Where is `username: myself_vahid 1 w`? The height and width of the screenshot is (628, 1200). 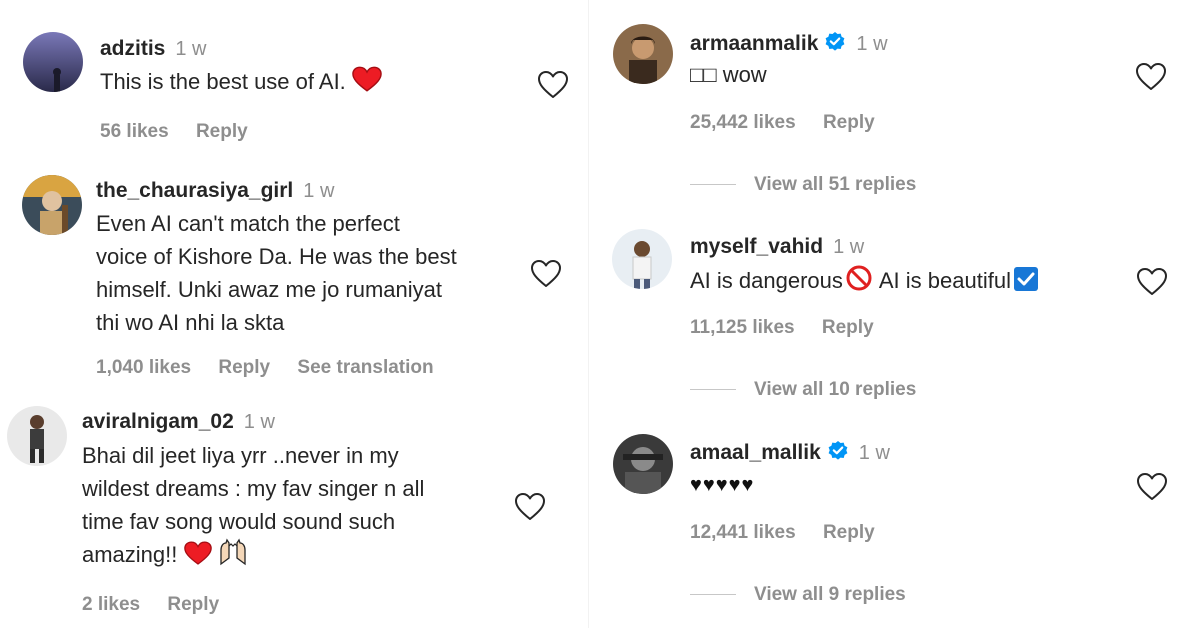 username: myself_vahid 1 w is located at coordinates (777, 247).